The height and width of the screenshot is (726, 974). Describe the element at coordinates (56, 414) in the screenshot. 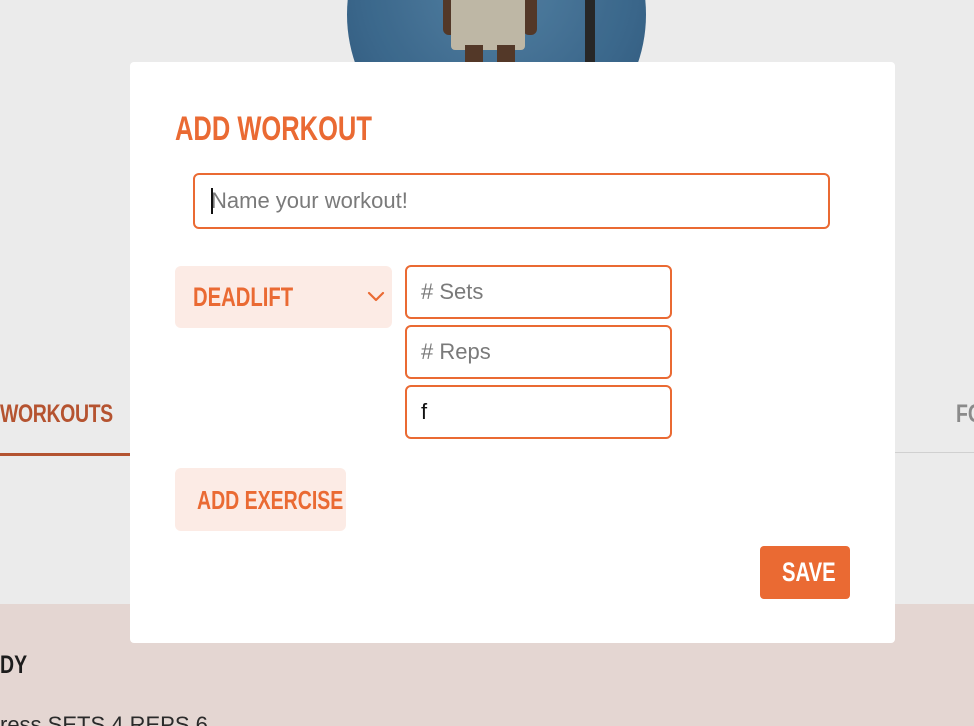

I see `tab-workouts-label: WORKOUTS` at that location.